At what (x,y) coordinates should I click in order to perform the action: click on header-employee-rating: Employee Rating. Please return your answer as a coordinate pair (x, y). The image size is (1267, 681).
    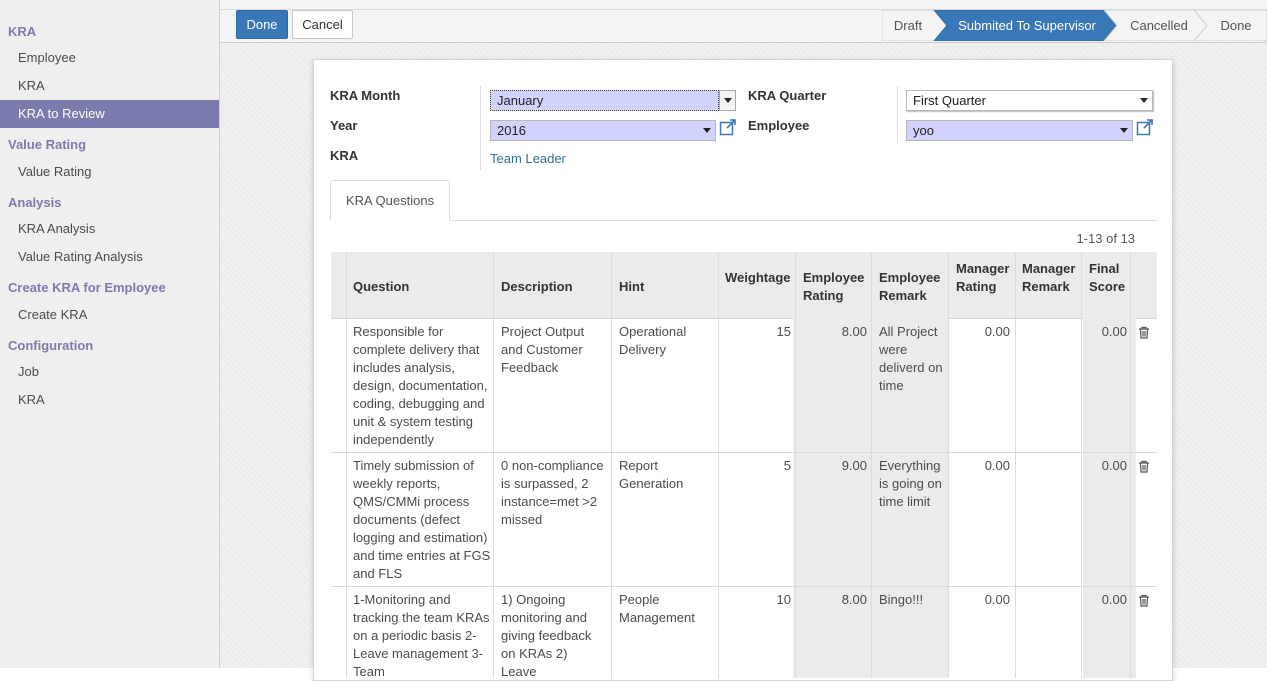
    Looking at the image, I should click on (838, 287).